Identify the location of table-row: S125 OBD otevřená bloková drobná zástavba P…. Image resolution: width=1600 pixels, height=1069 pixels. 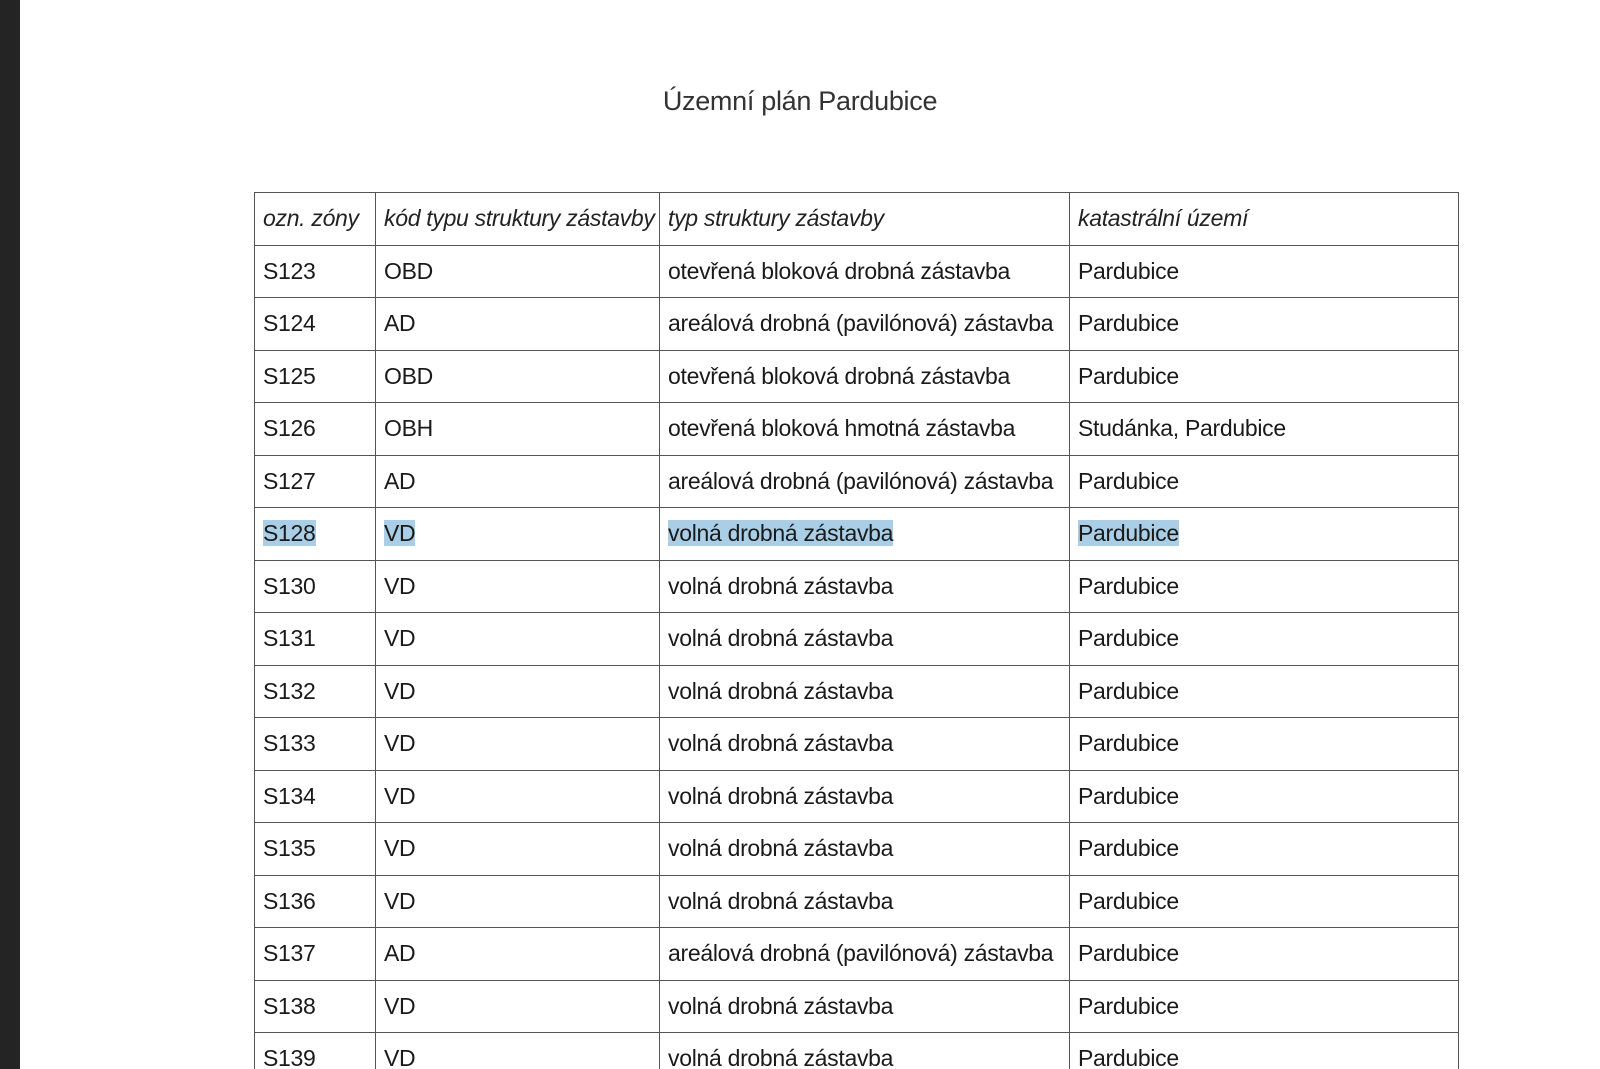
(856, 376).